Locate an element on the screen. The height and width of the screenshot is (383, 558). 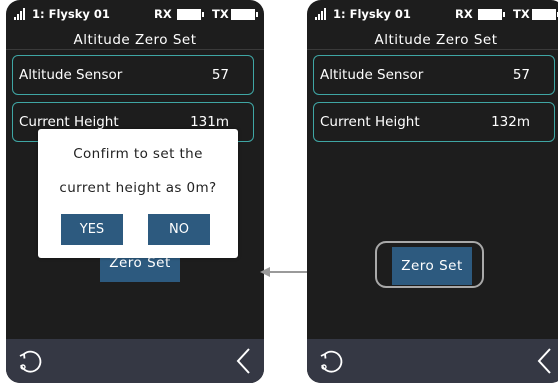
dialog-message-line-2: current height as 0m? is located at coordinates (138, 188).